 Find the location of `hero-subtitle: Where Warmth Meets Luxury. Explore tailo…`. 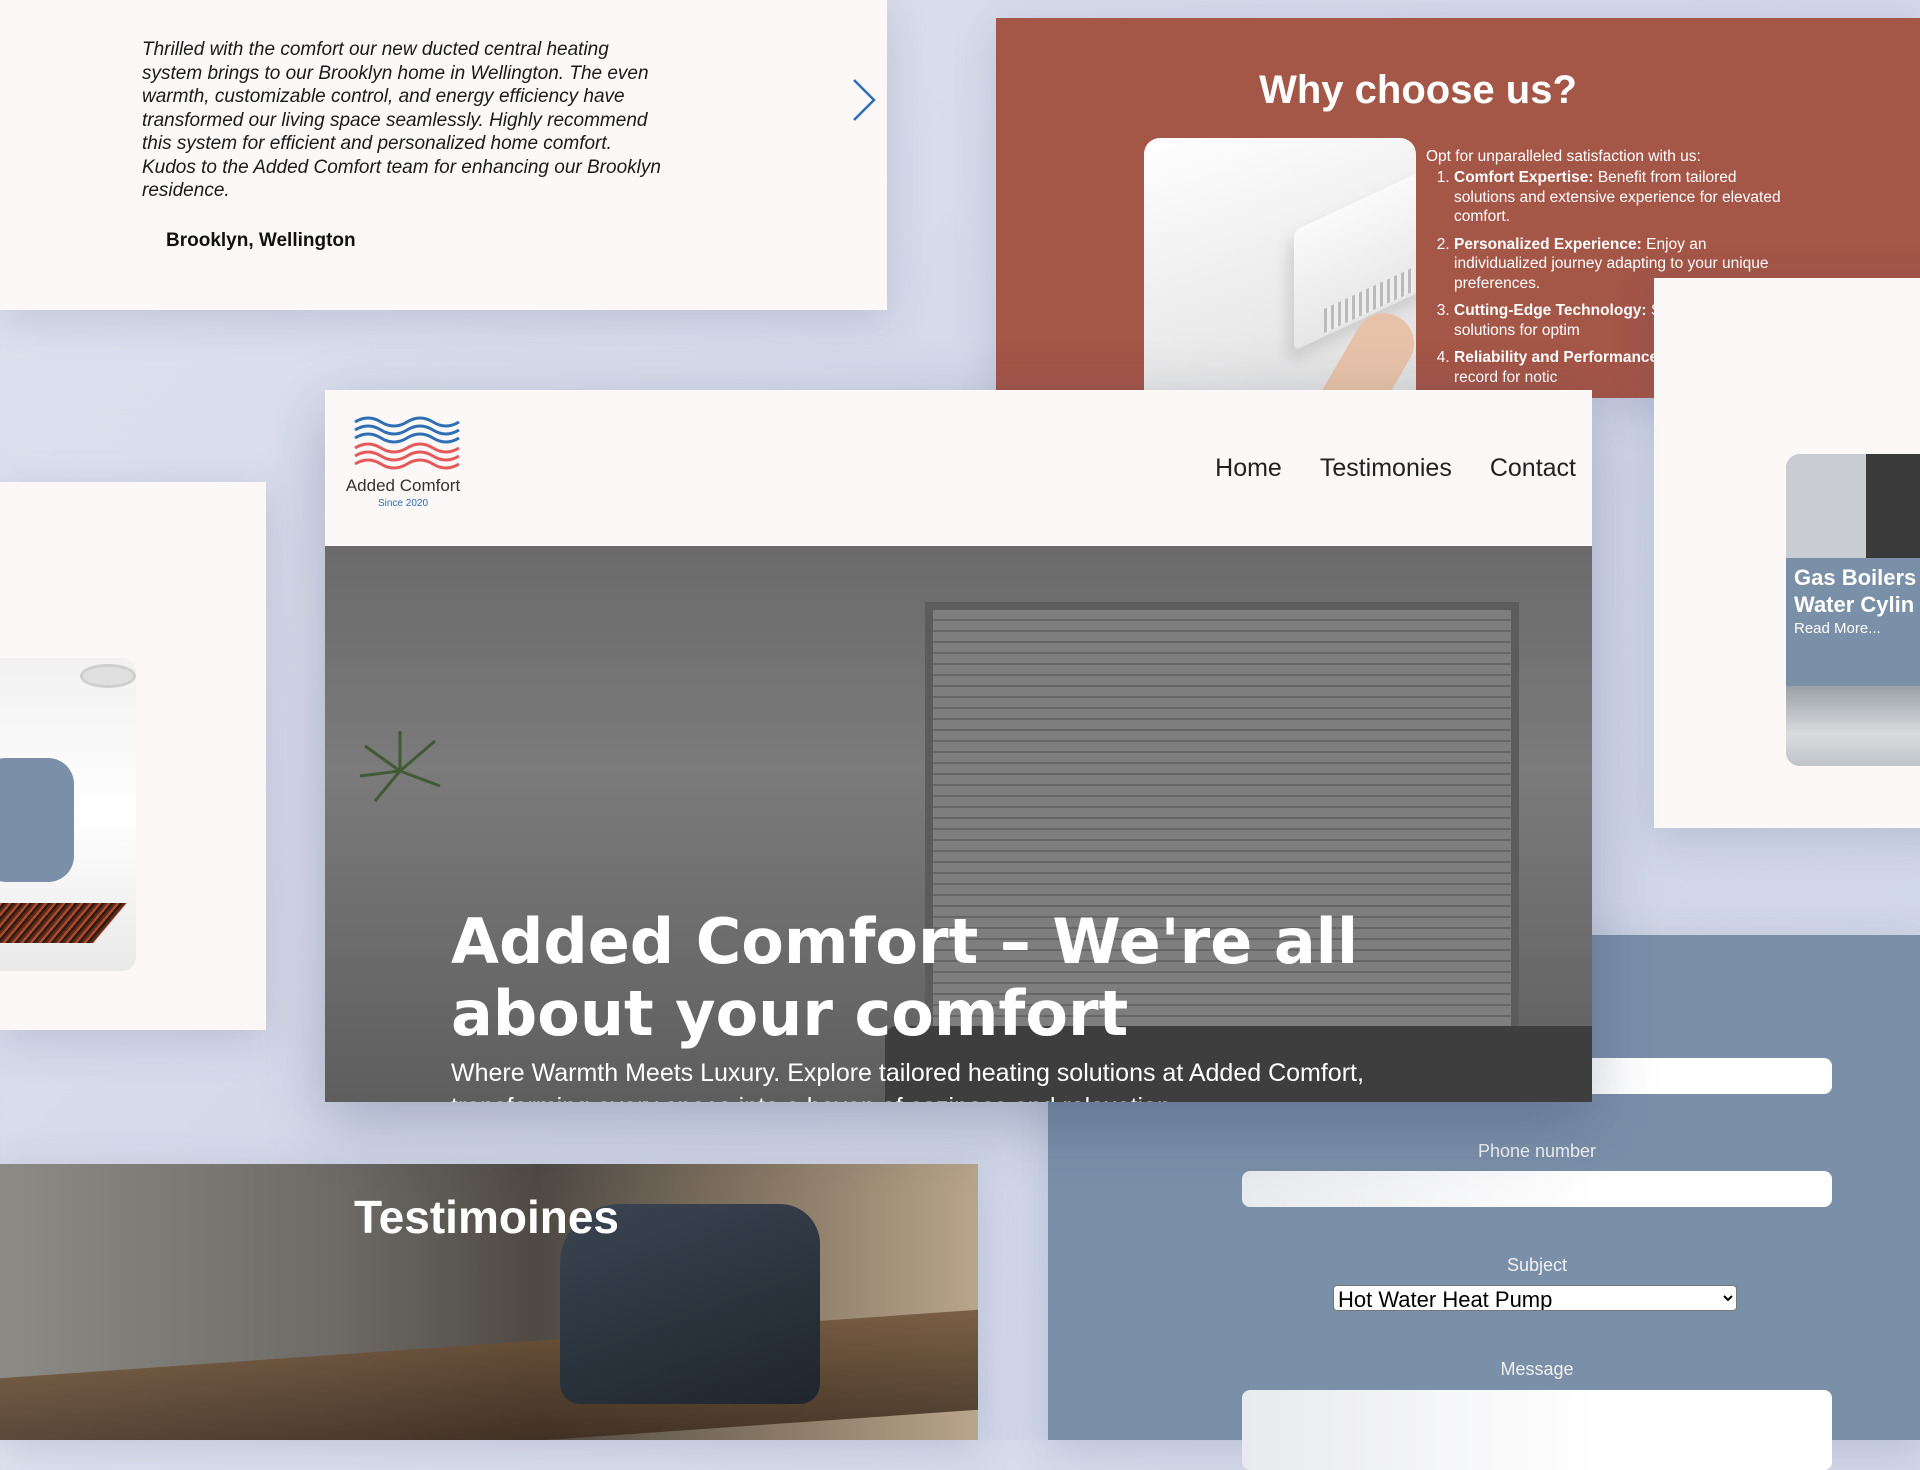

hero-subtitle: Where Warmth Meets Luxury. Explore tailo… is located at coordinates (907, 1080).